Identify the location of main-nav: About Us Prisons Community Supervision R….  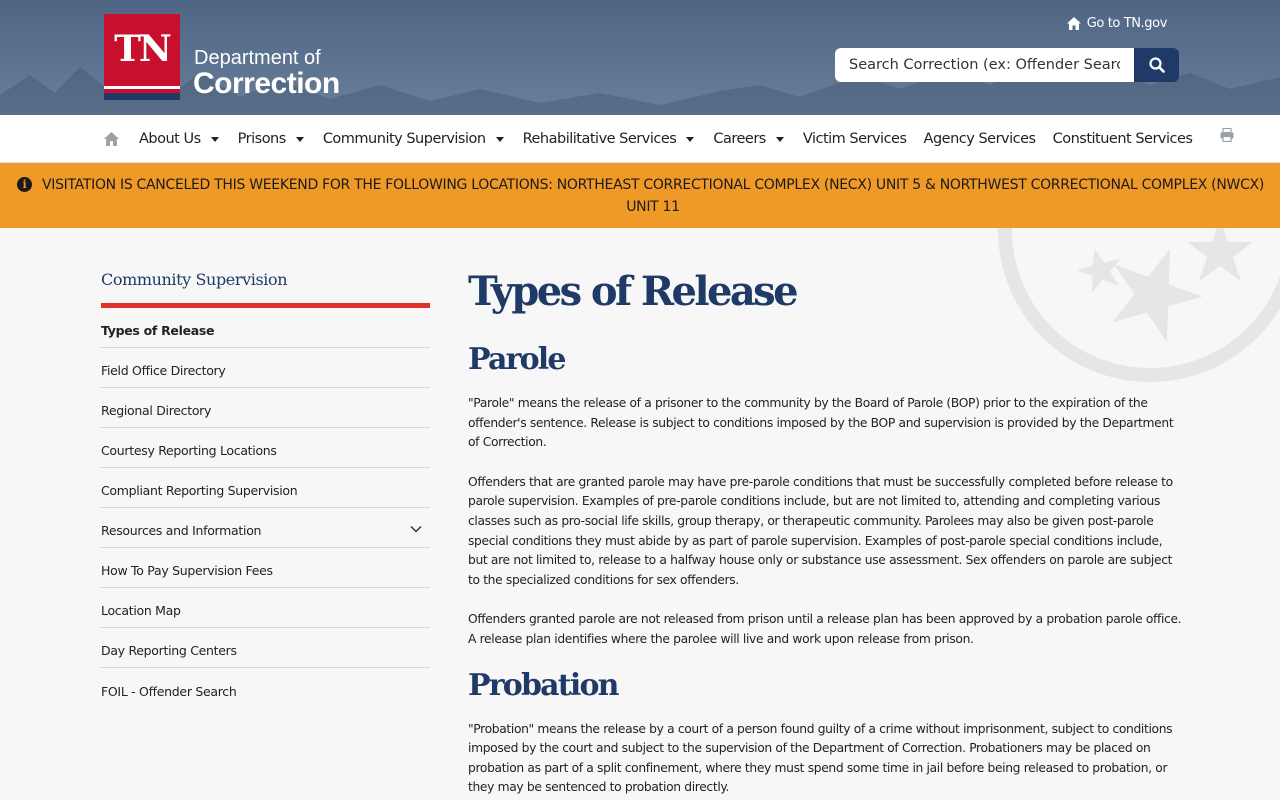
(640, 139).